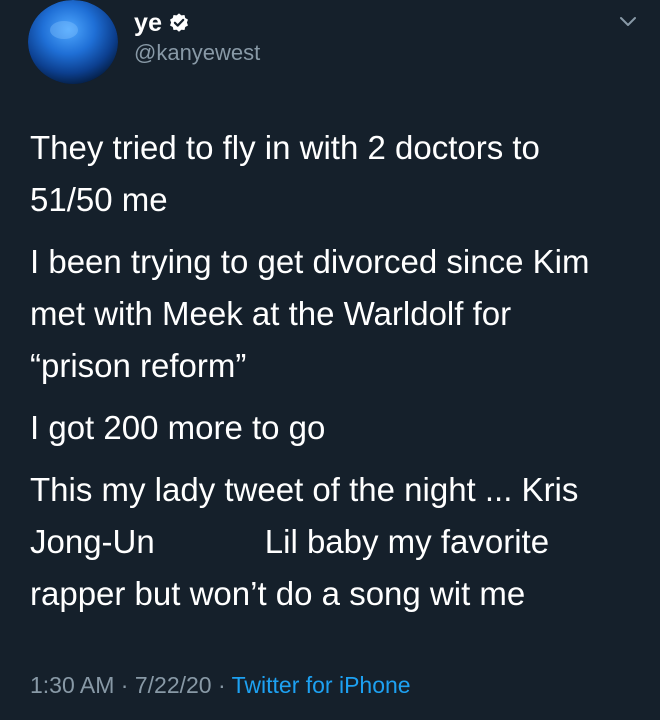  I want to click on user-handle: @kanyewest, so click(197, 53).